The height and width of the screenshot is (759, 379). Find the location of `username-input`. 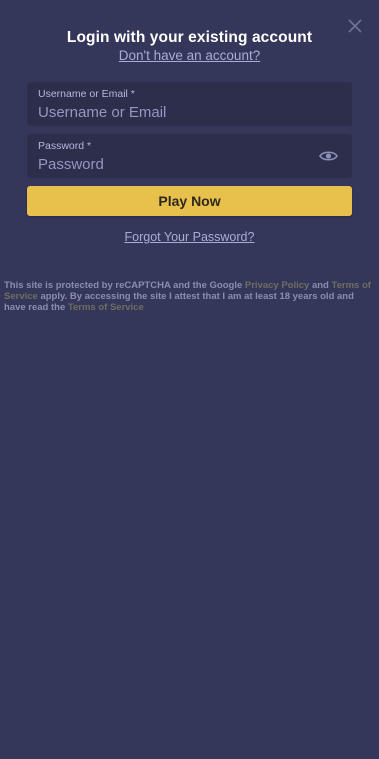

username-input is located at coordinates (173, 112).